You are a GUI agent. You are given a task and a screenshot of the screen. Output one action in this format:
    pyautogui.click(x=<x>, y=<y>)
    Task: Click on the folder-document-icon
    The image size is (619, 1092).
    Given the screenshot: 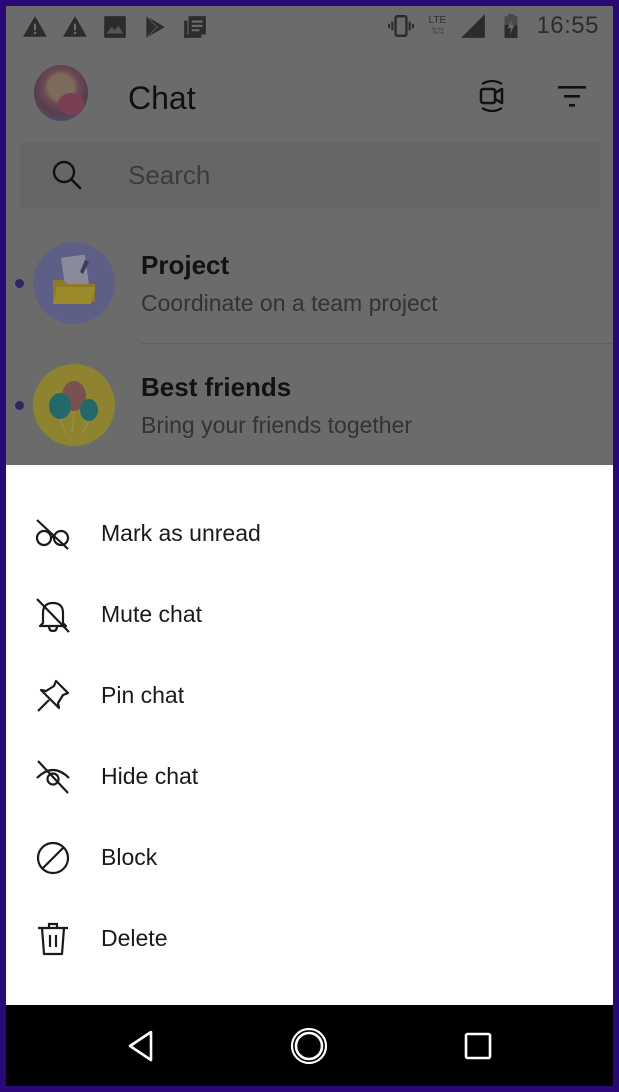 What is the action you would take?
    pyautogui.click(x=74, y=283)
    